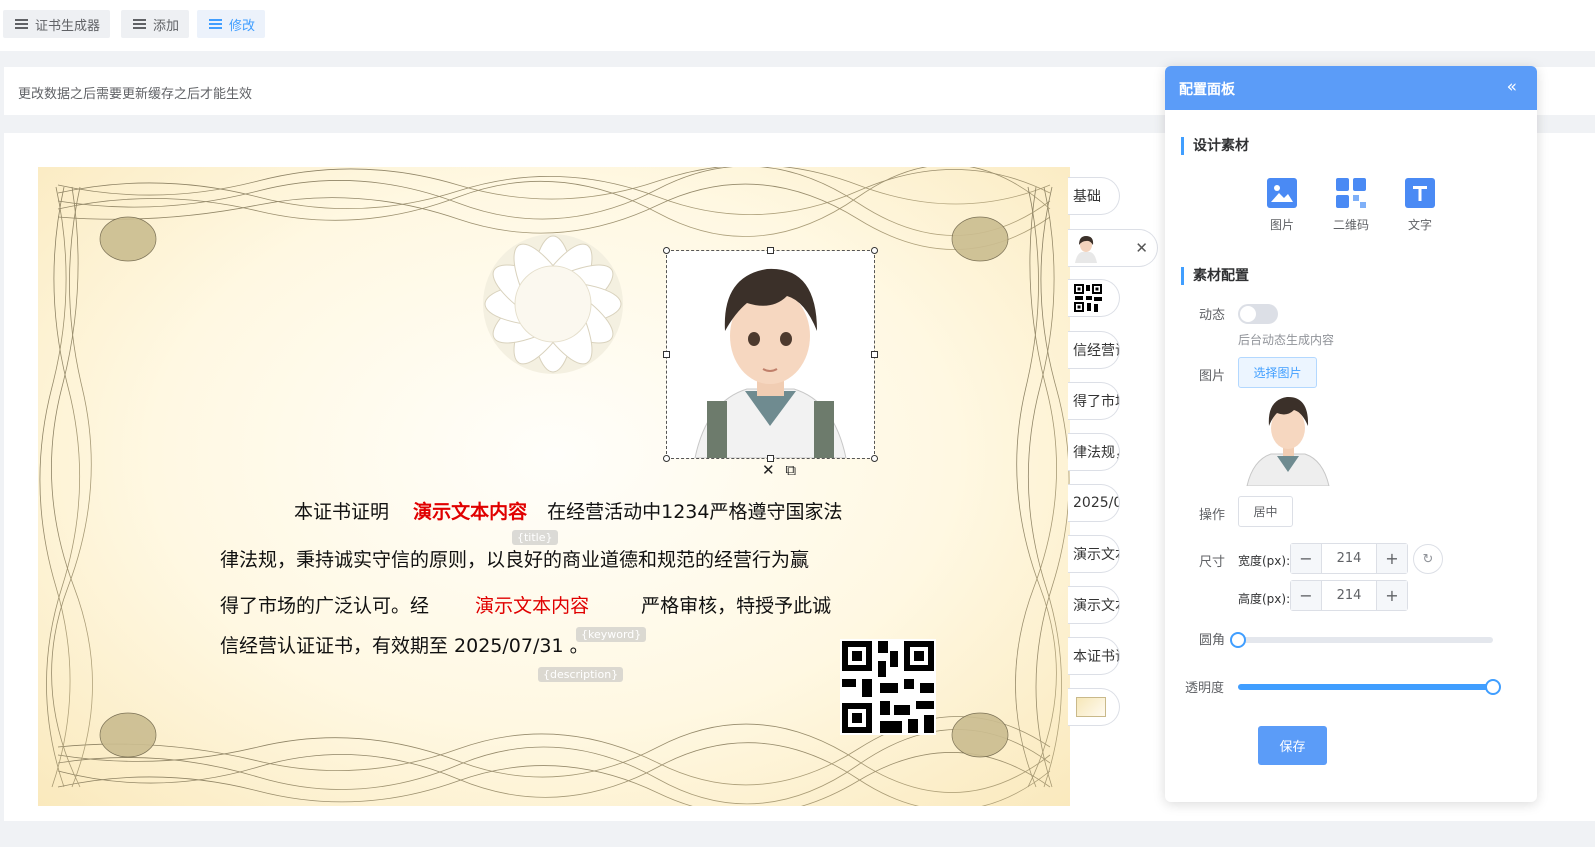 The image size is (1595, 847). I want to click on material-qrcode-button: 二维码, so click(1351, 205).